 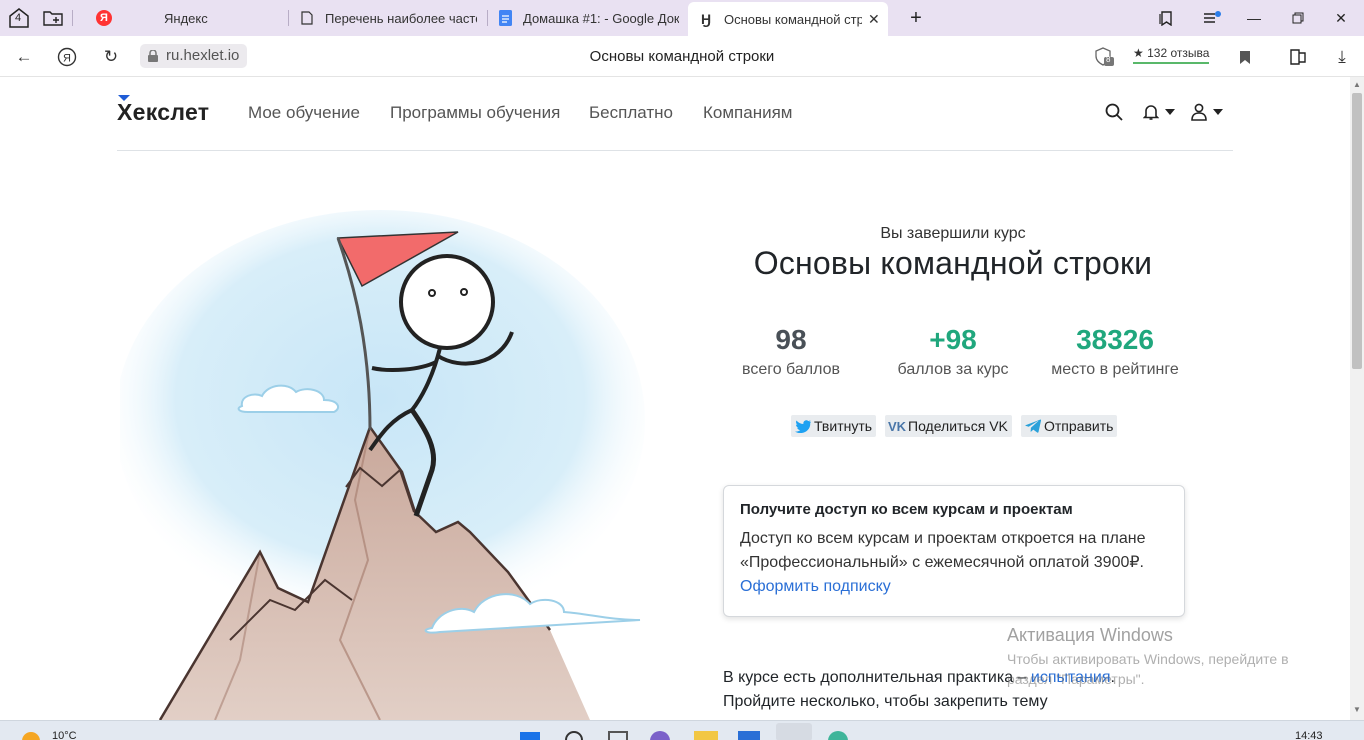 I want to click on bookmarks-stack-icon, so click(x=1165, y=18).